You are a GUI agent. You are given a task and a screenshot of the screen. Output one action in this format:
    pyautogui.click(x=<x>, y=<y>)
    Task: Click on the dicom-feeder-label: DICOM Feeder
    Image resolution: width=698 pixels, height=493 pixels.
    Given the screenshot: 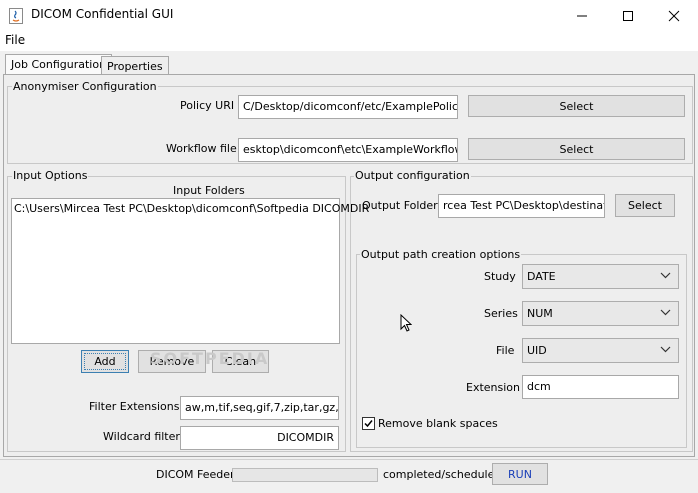 What is the action you would take?
    pyautogui.click(x=195, y=474)
    